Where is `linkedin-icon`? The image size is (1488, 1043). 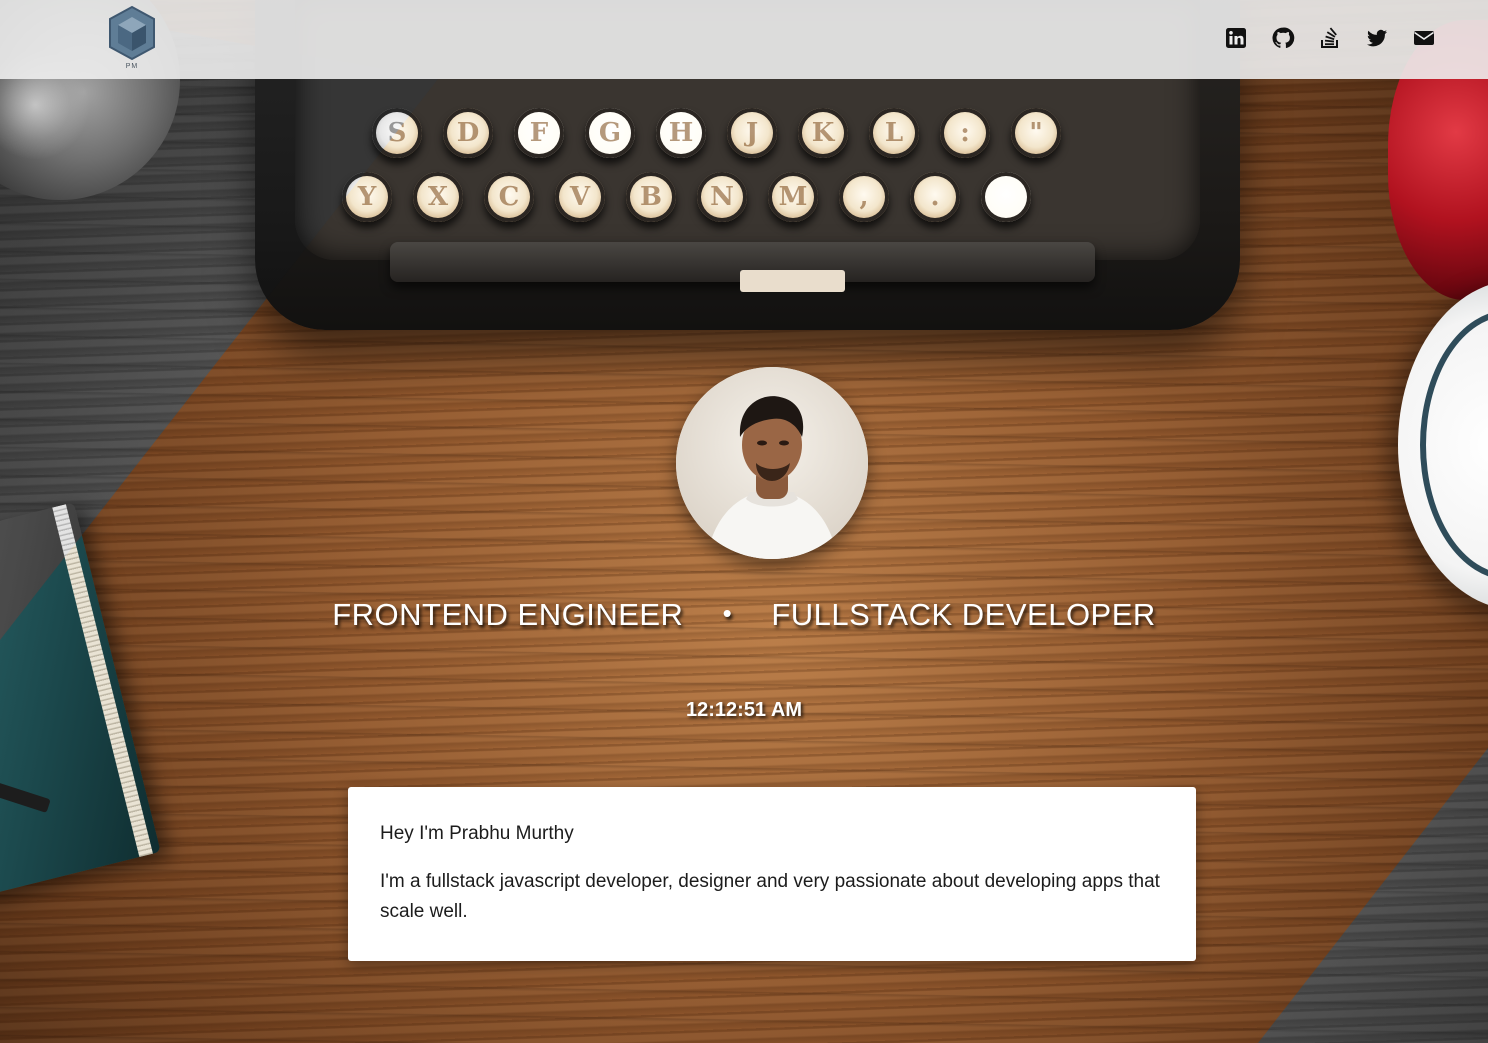
linkedin-icon is located at coordinates (1236, 38).